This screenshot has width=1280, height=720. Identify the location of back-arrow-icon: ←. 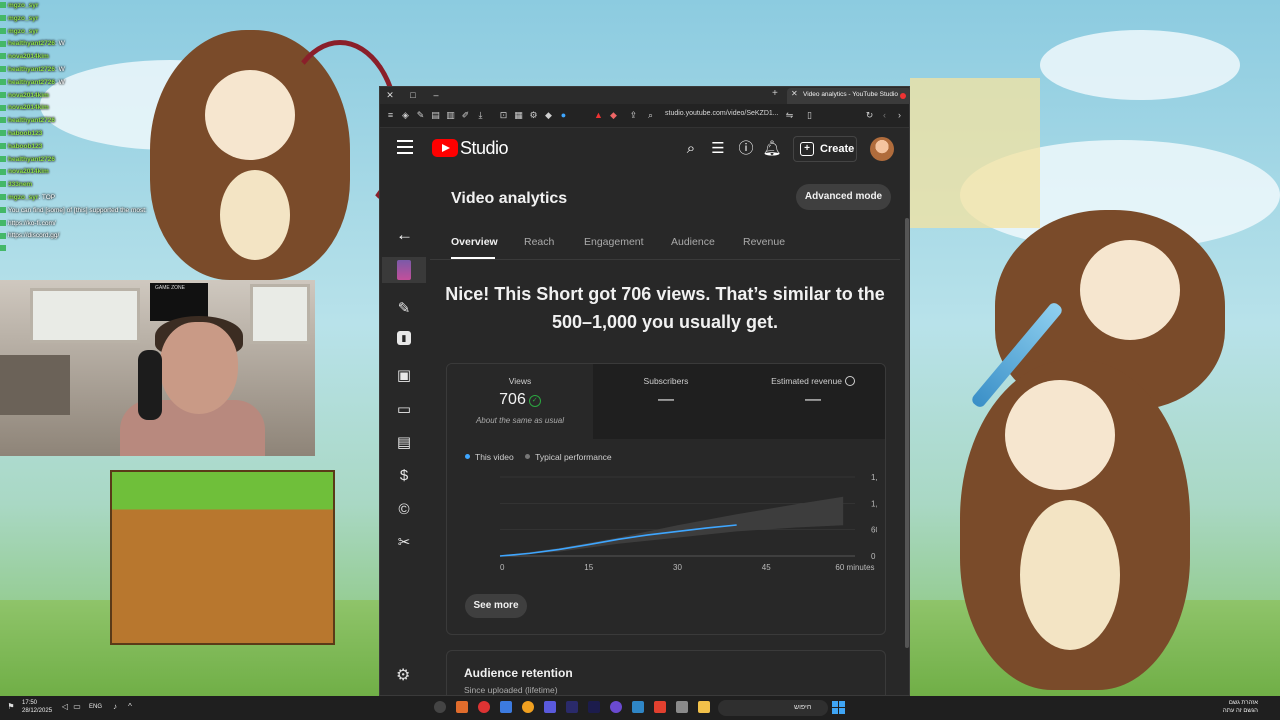
(404, 235).